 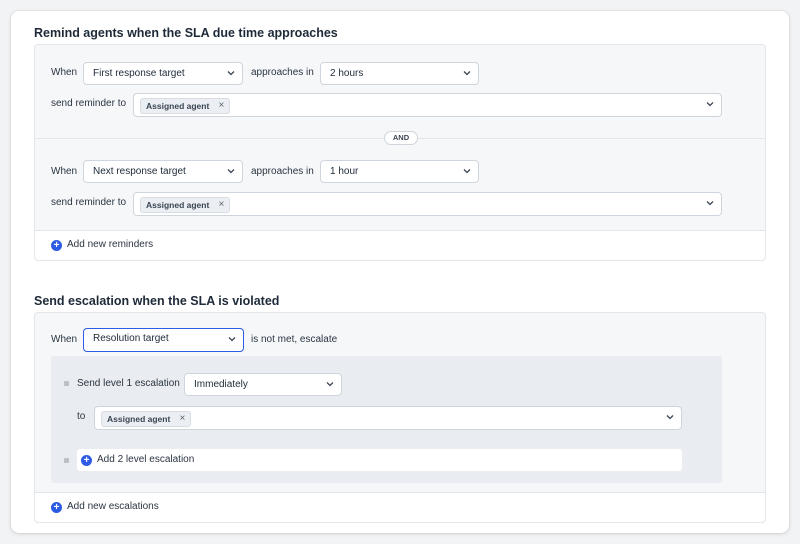 What do you see at coordinates (157, 301) in the screenshot?
I see `escalation-section-title: Send escalation when the SLA is violated` at bounding box center [157, 301].